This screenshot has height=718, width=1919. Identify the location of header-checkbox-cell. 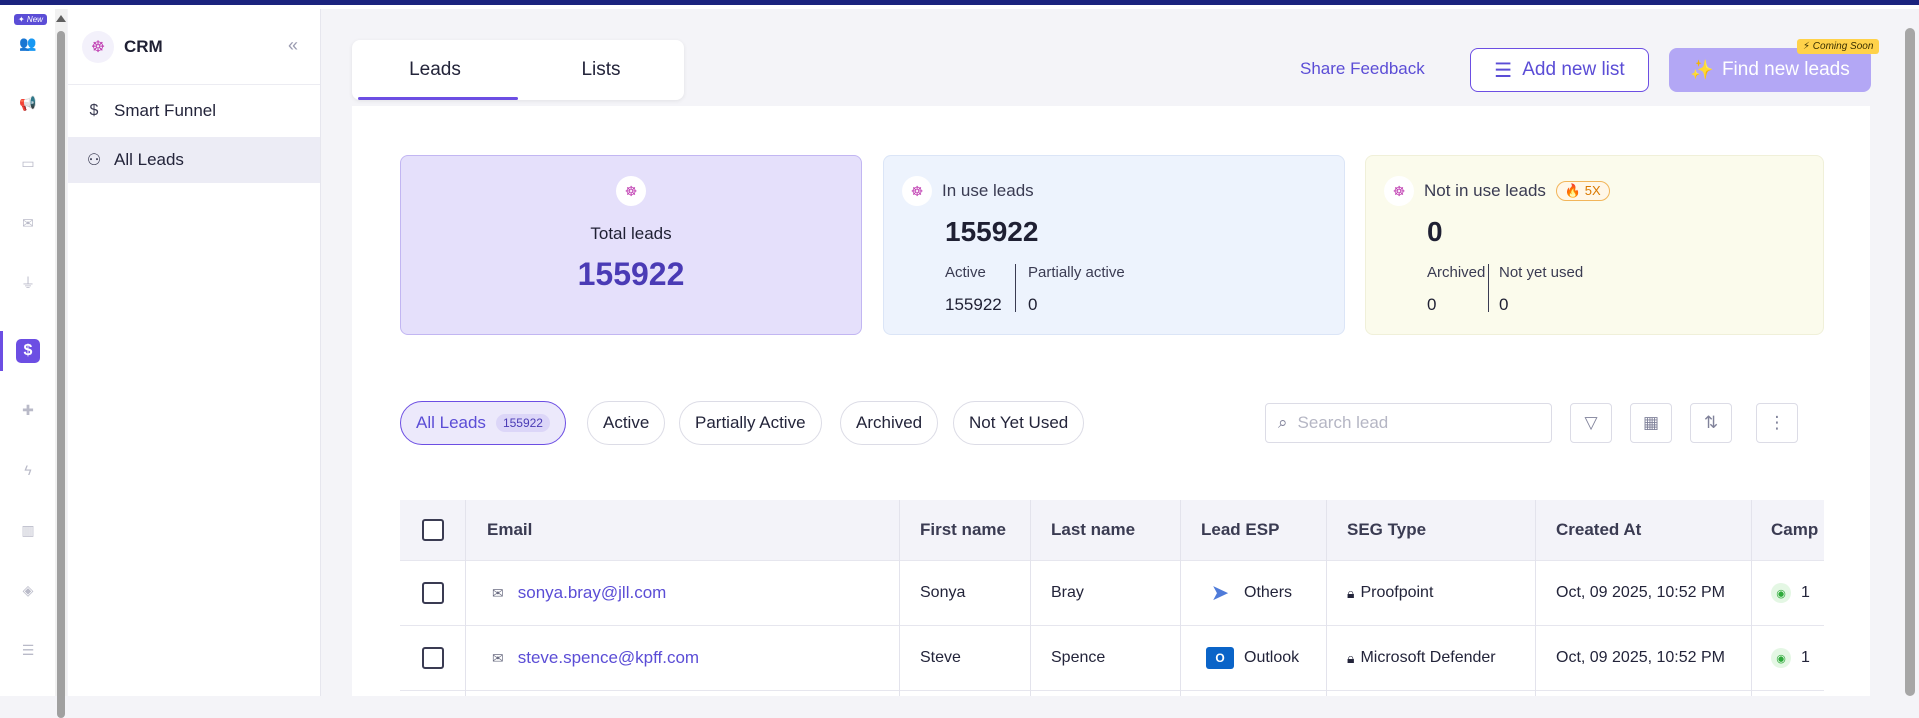
(433, 530).